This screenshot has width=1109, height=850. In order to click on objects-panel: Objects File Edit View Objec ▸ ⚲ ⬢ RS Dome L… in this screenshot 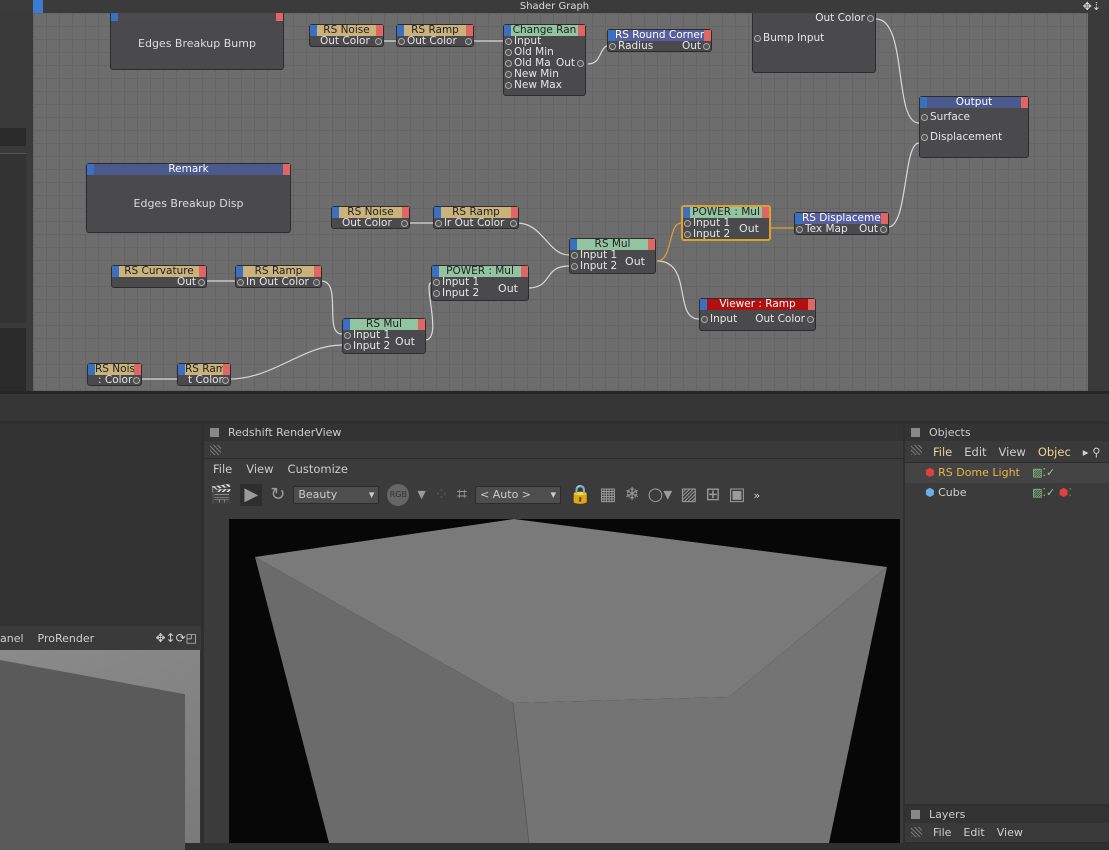, I will do `click(1007, 614)`.